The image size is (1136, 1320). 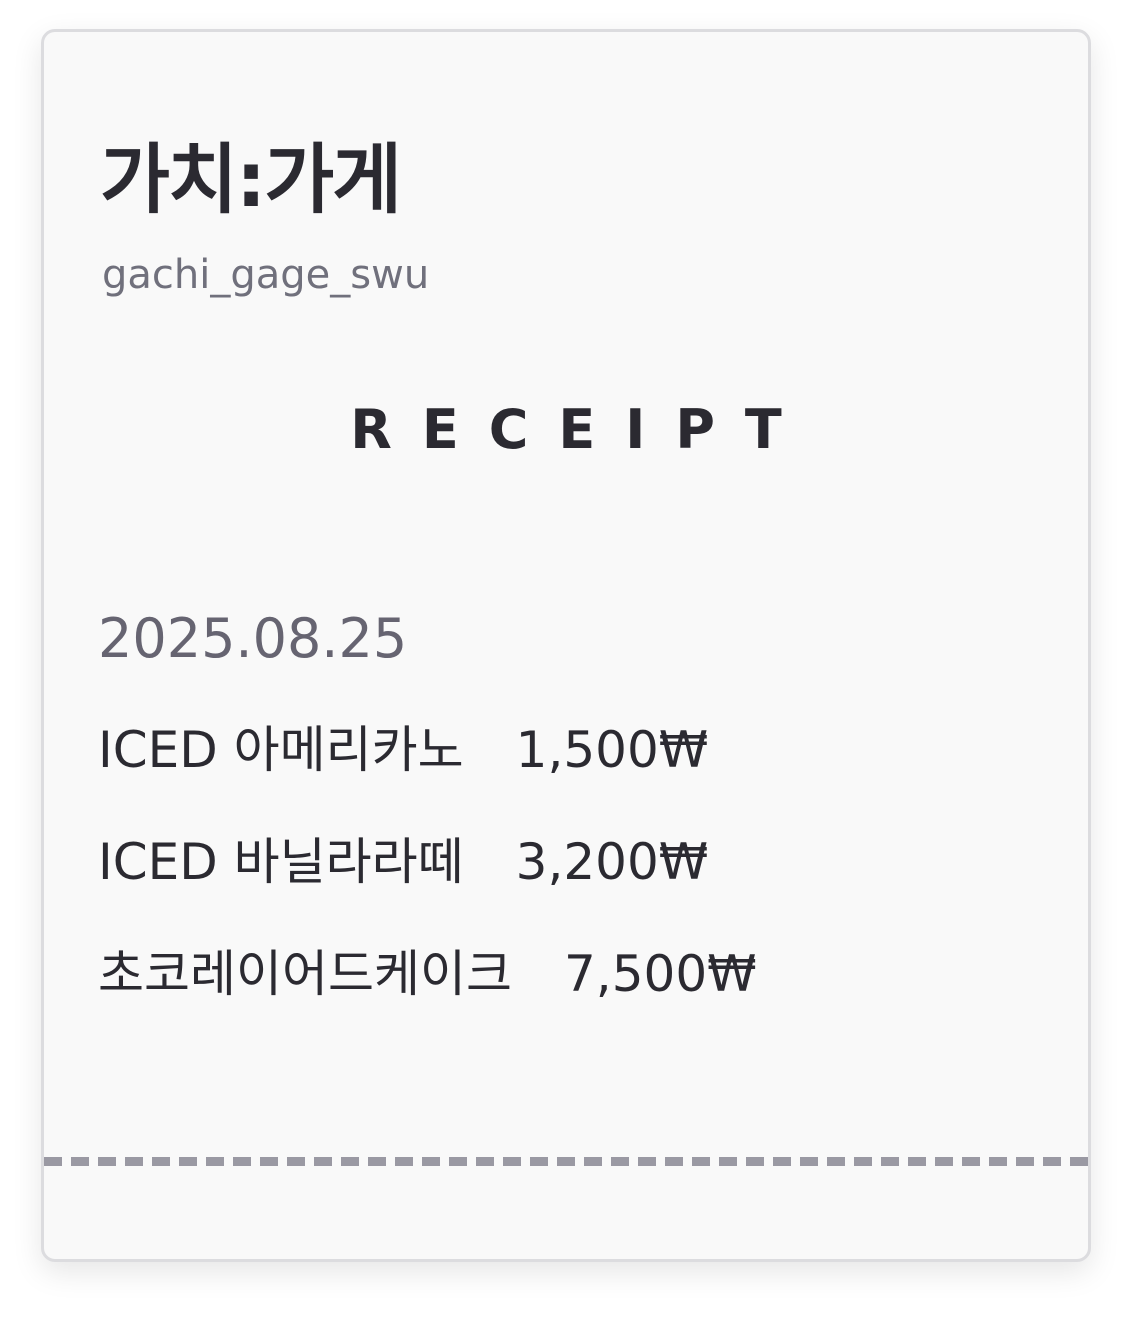 What do you see at coordinates (281, 862) in the screenshot?
I see `item-name: ICED 바닐라라떼` at bounding box center [281, 862].